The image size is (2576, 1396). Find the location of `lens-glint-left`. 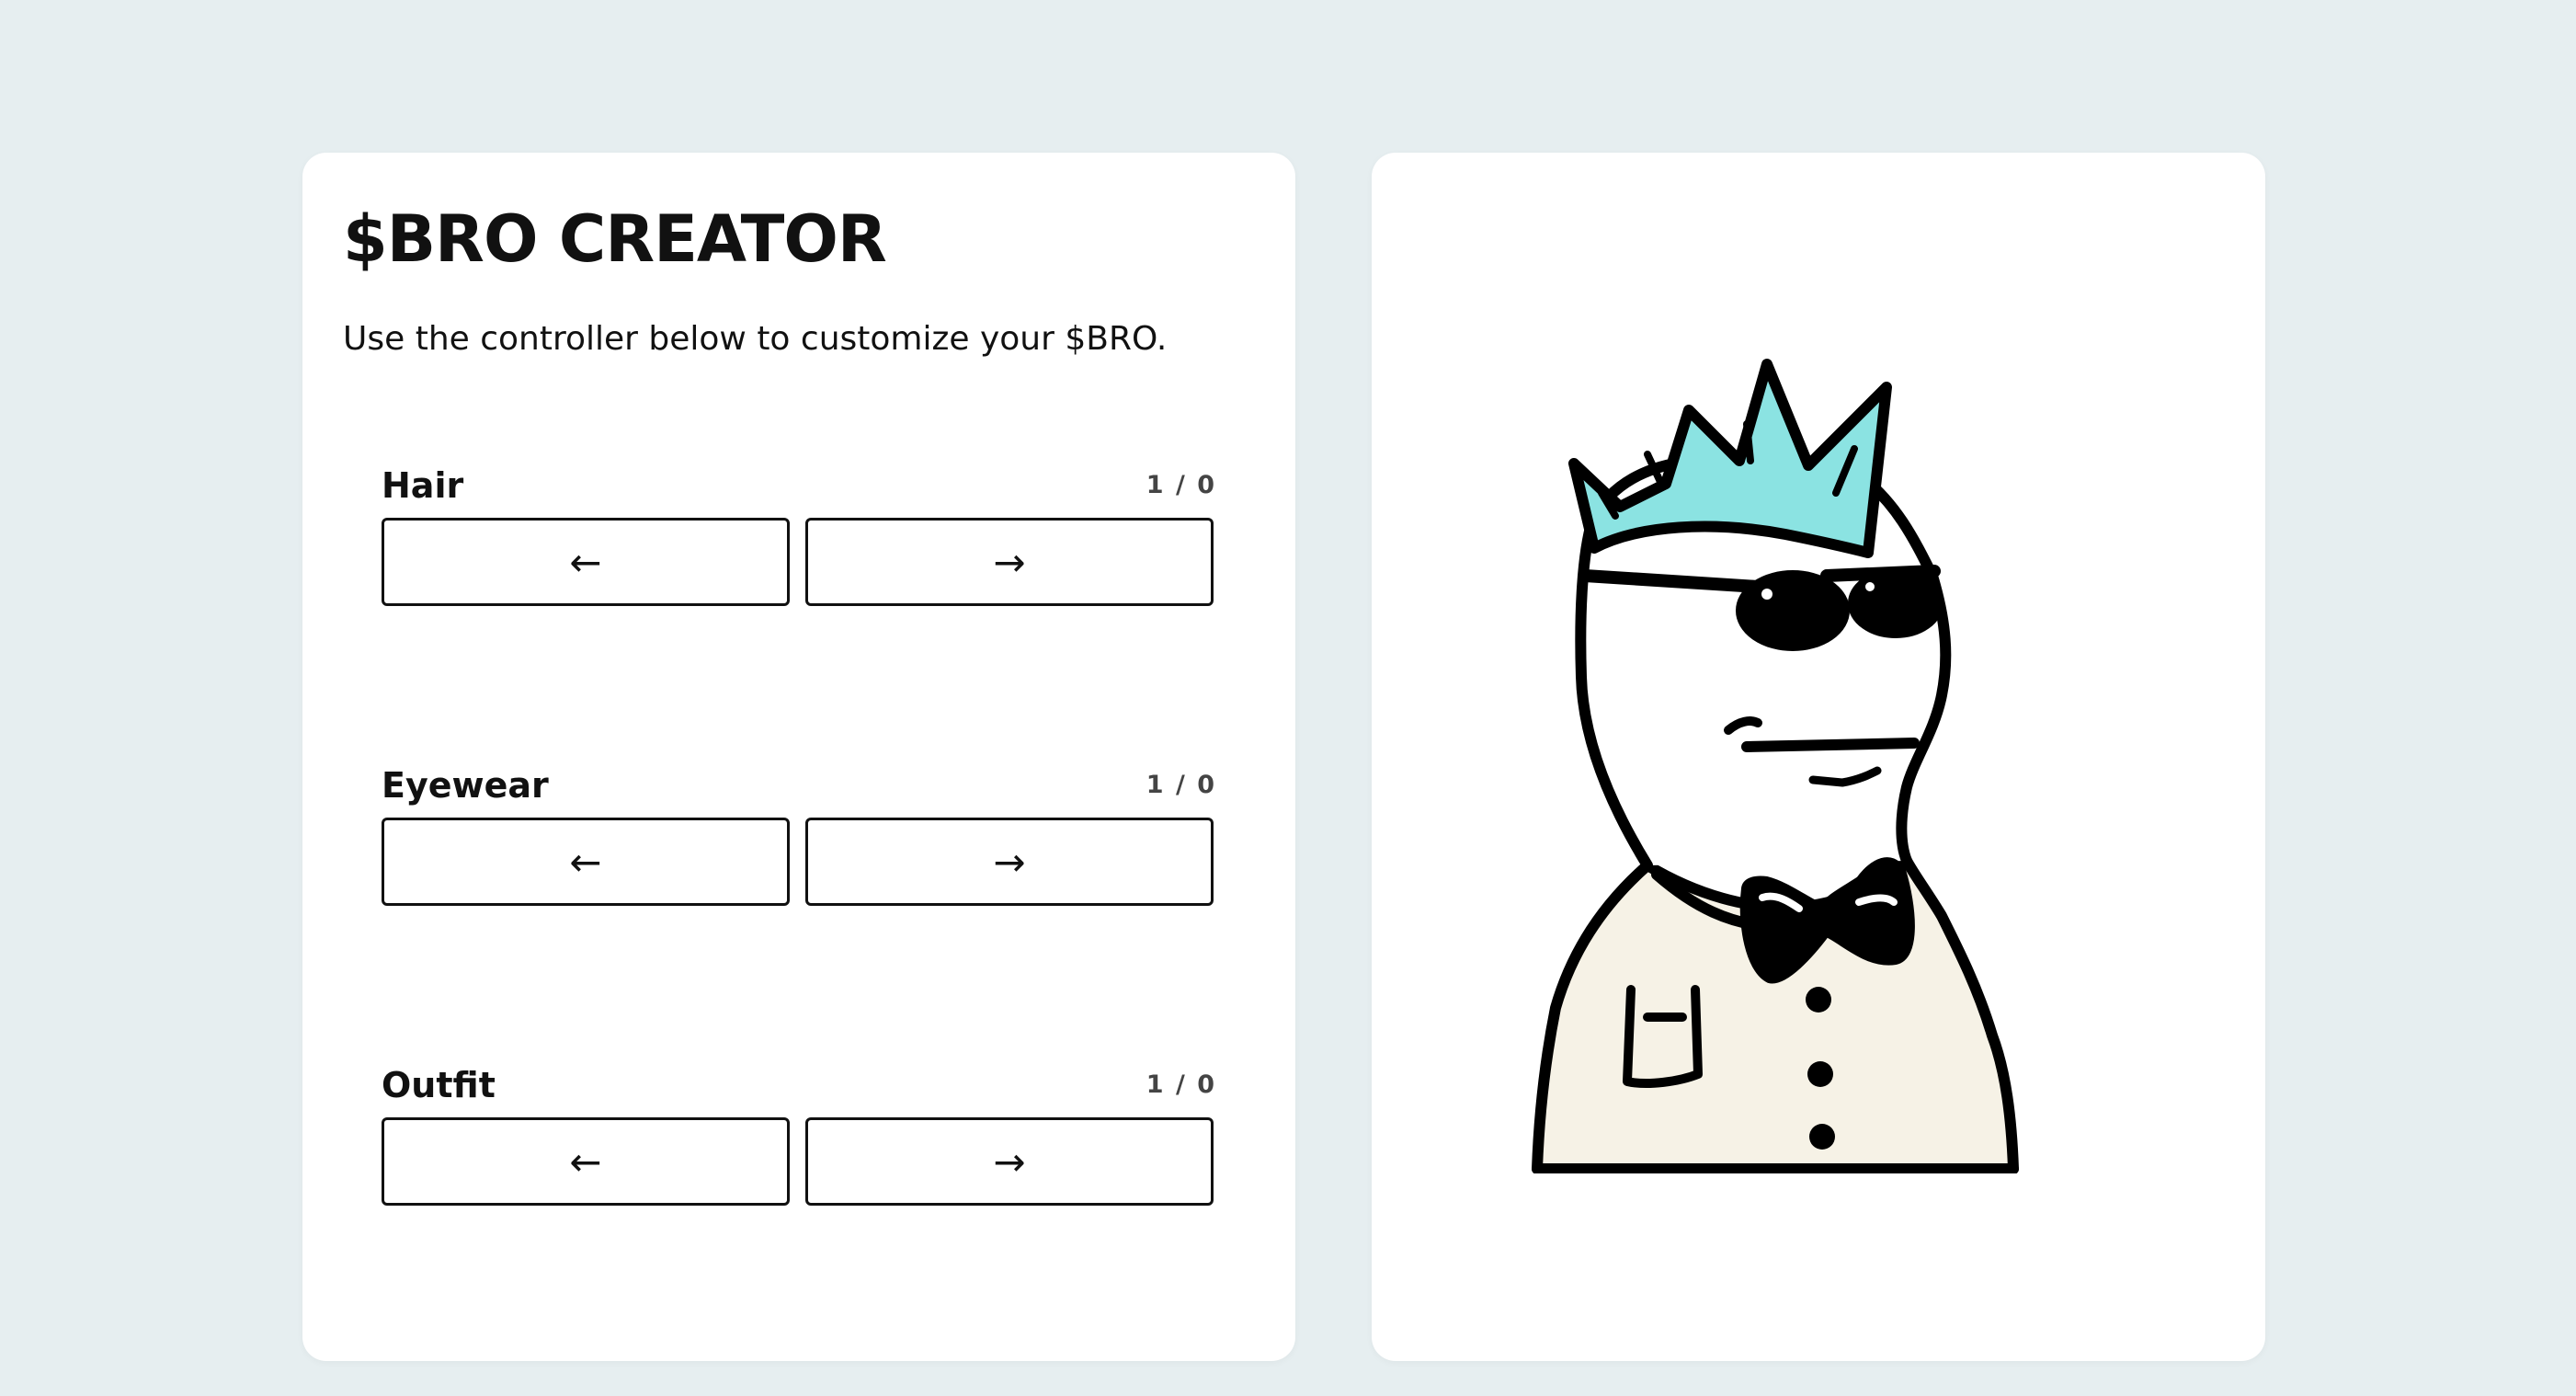

lens-glint-left is located at coordinates (1766, 594).